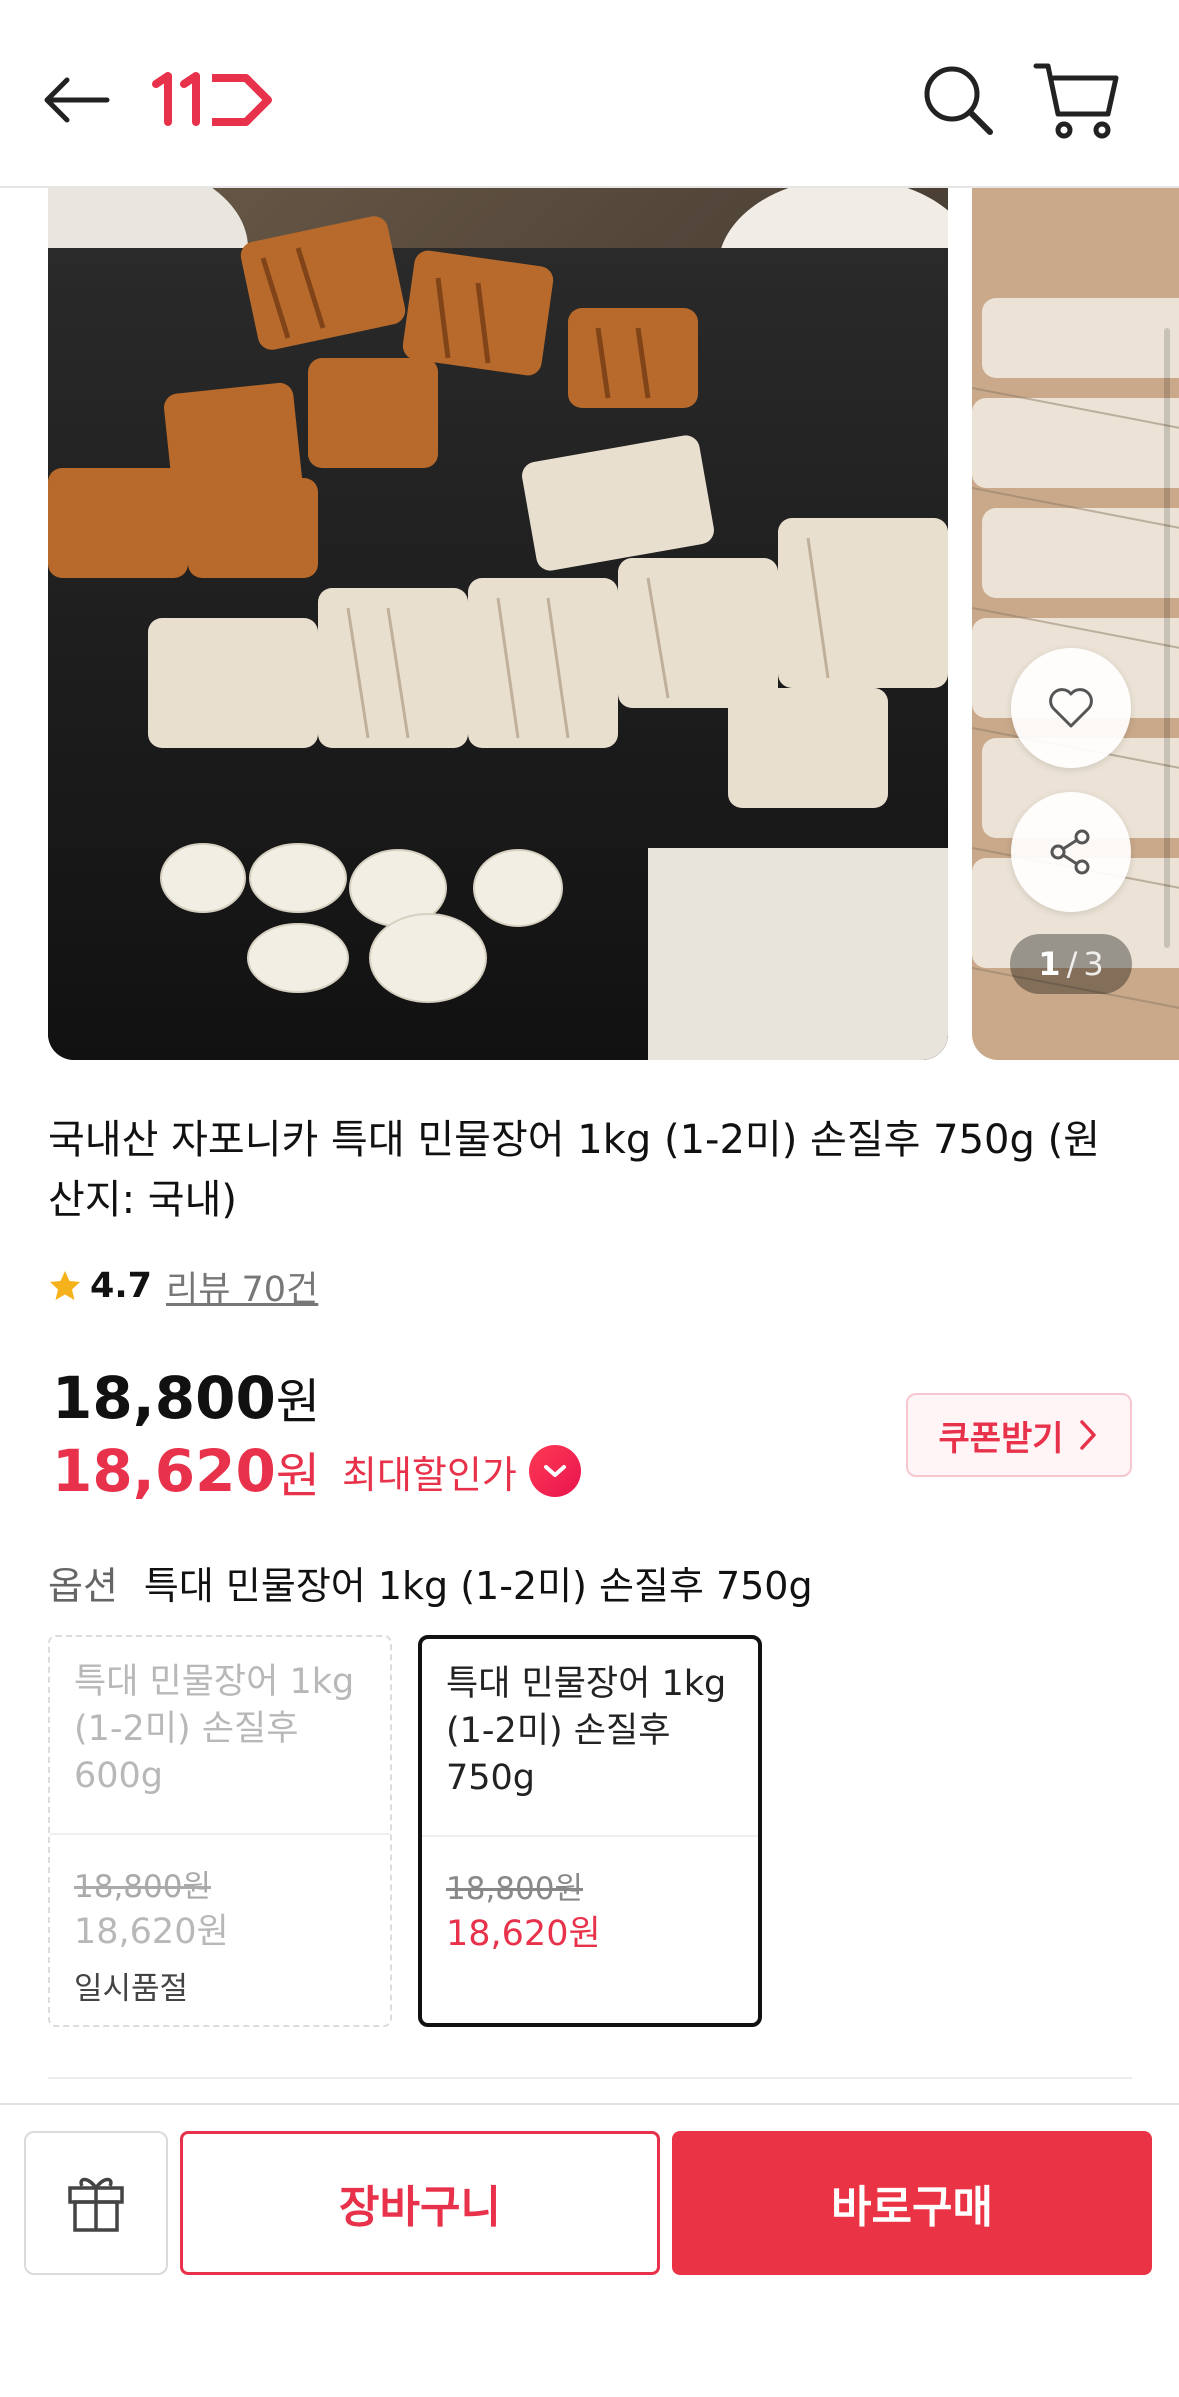  Describe the element at coordinates (1075, 624) in the screenshot. I see `product-image-next` at that location.